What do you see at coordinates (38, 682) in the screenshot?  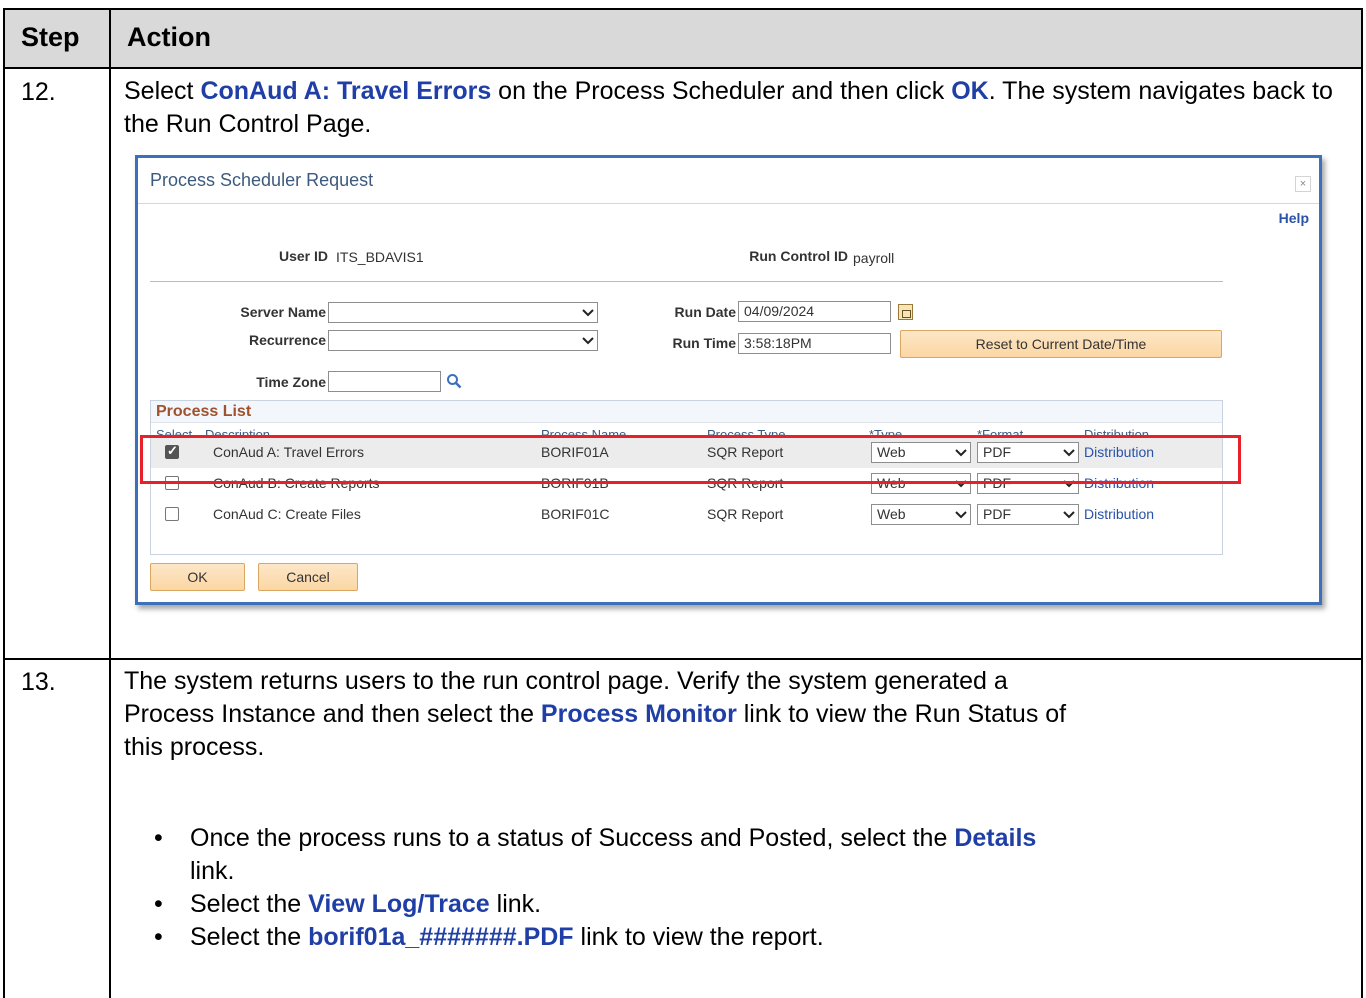 I see `step-number-13: 13.` at bounding box center [38, 682].